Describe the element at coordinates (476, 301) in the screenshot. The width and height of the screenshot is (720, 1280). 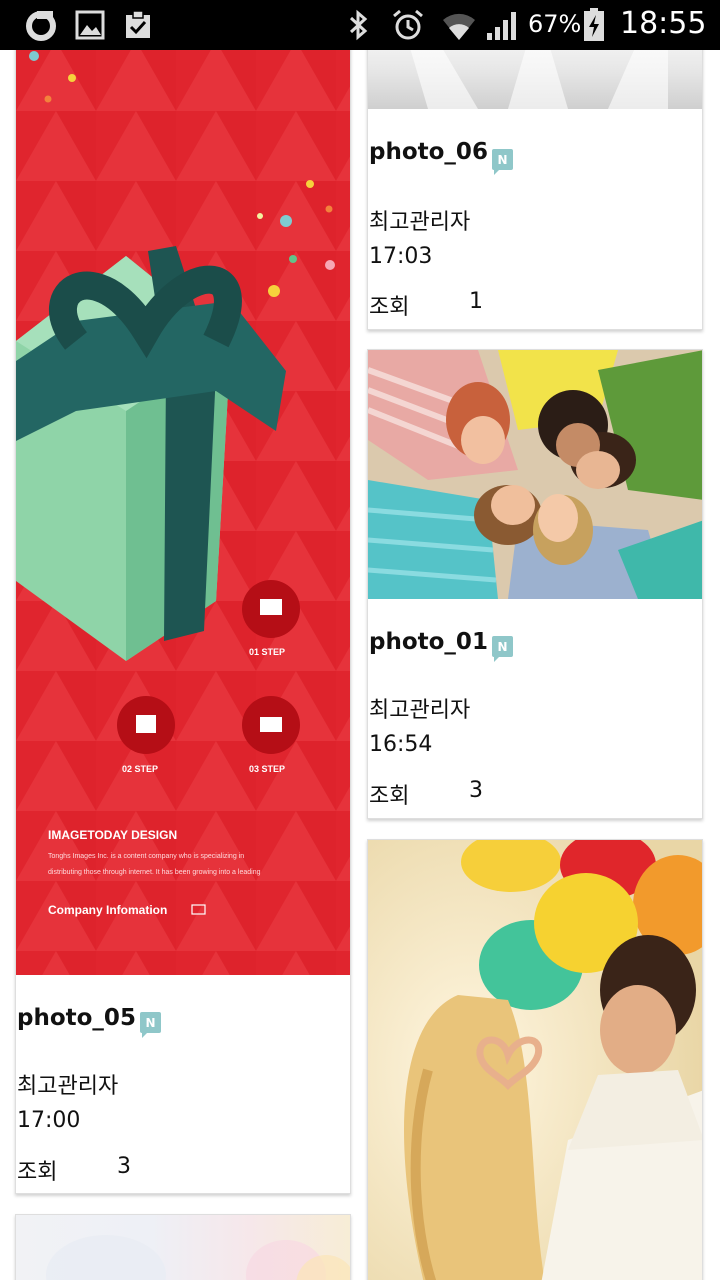
I see `views-count: 1` at that location.